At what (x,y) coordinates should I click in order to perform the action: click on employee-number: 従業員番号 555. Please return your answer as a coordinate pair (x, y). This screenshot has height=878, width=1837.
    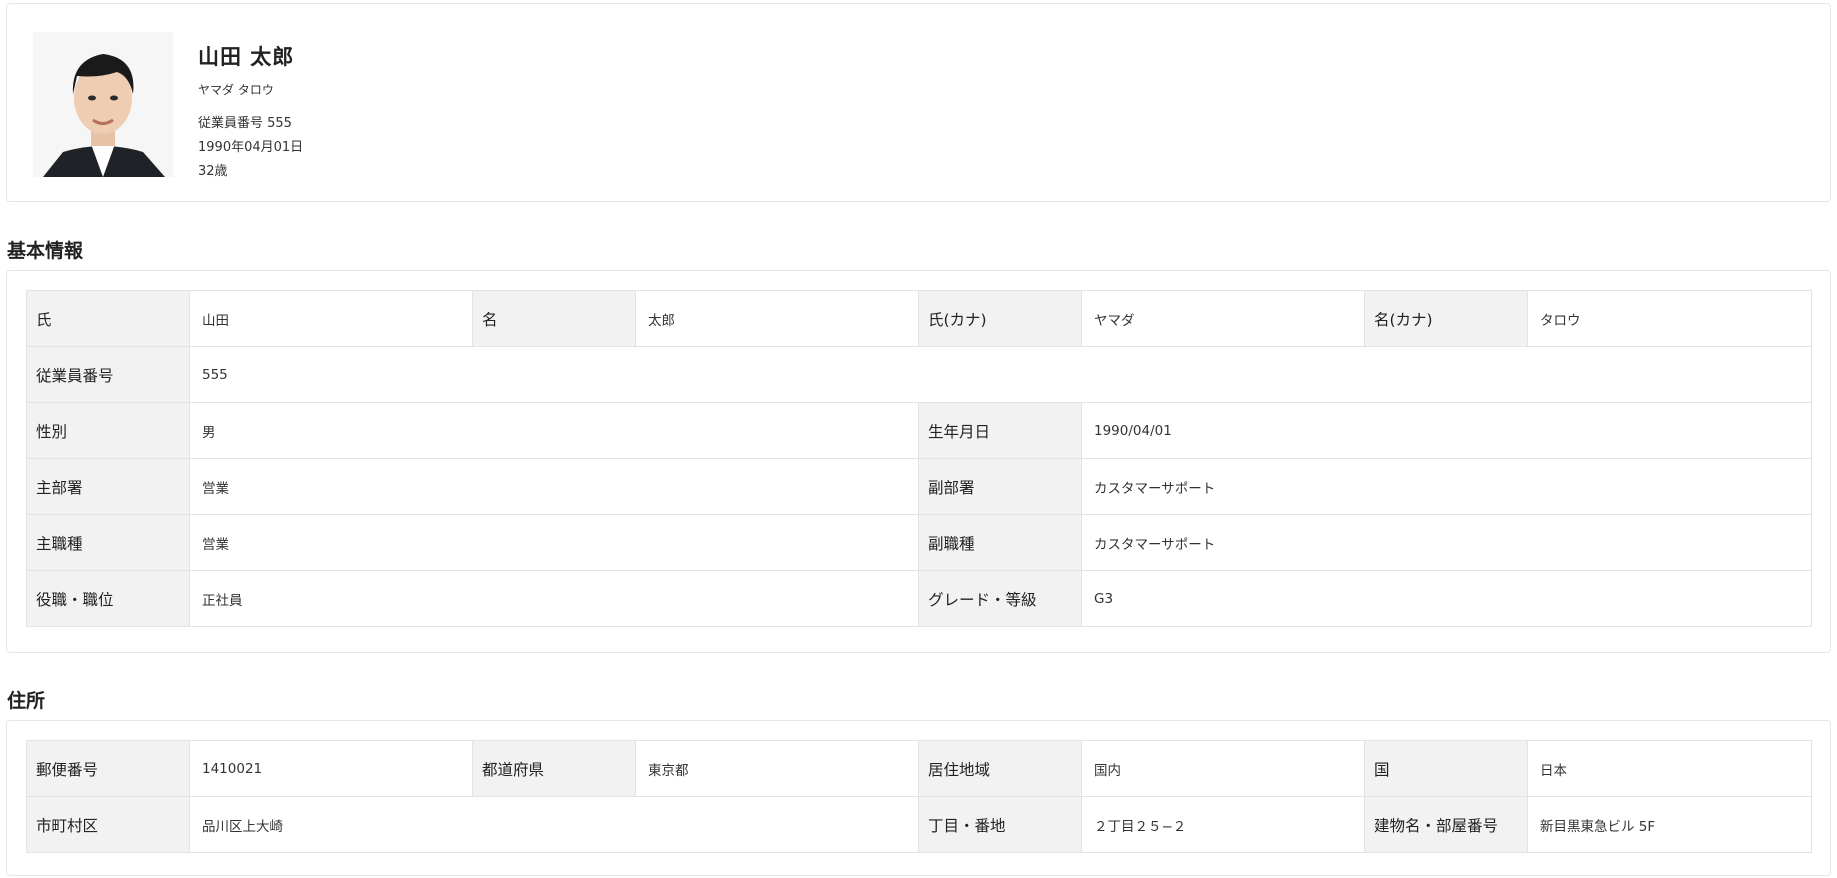
    Looking at the image, I should click on (245, 123).